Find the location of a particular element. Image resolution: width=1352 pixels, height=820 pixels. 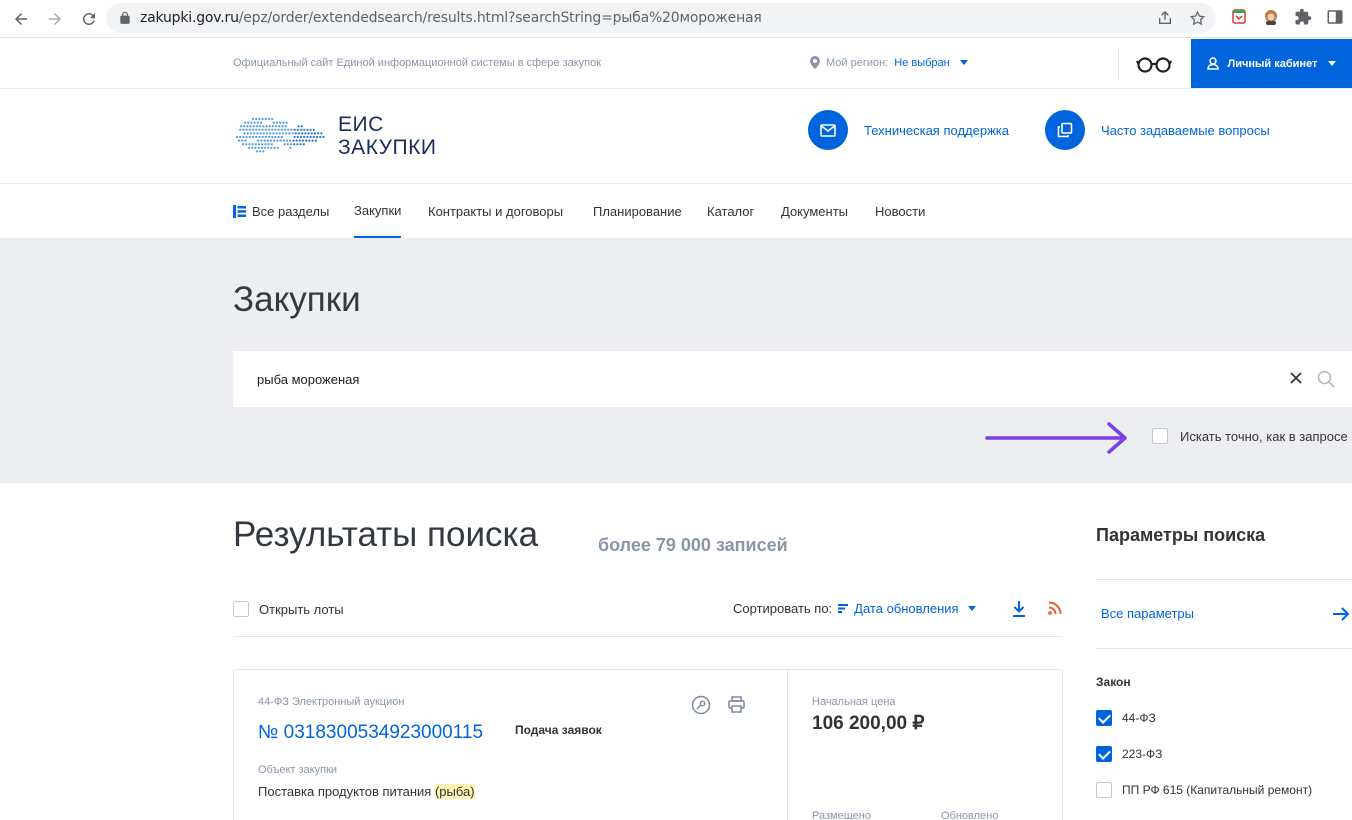

key-icon is located at coordinates (701, 705).